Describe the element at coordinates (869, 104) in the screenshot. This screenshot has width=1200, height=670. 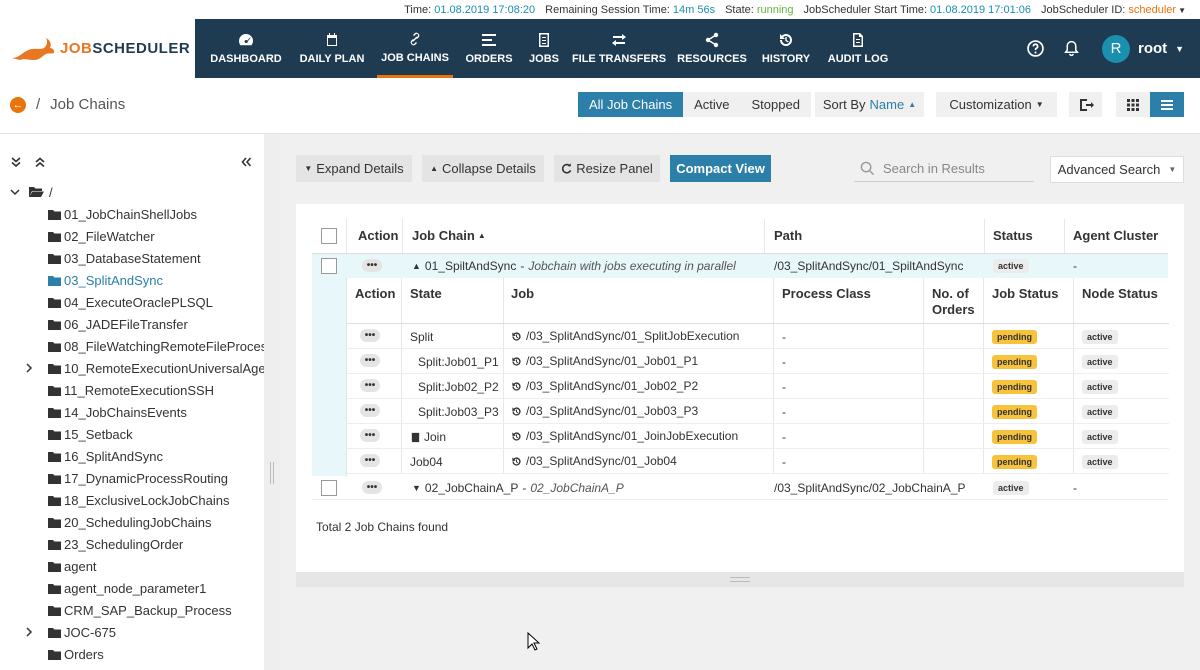
I see `sort-by-button: Sort By Name ▲` at that location.